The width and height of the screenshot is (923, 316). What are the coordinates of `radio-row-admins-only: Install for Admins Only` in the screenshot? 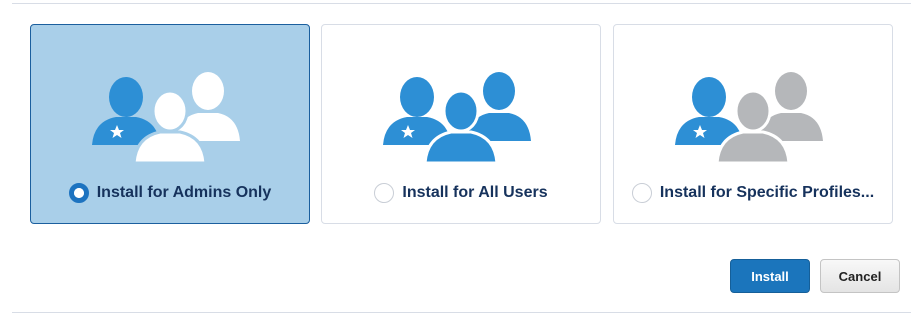 It's located at (170, 193).